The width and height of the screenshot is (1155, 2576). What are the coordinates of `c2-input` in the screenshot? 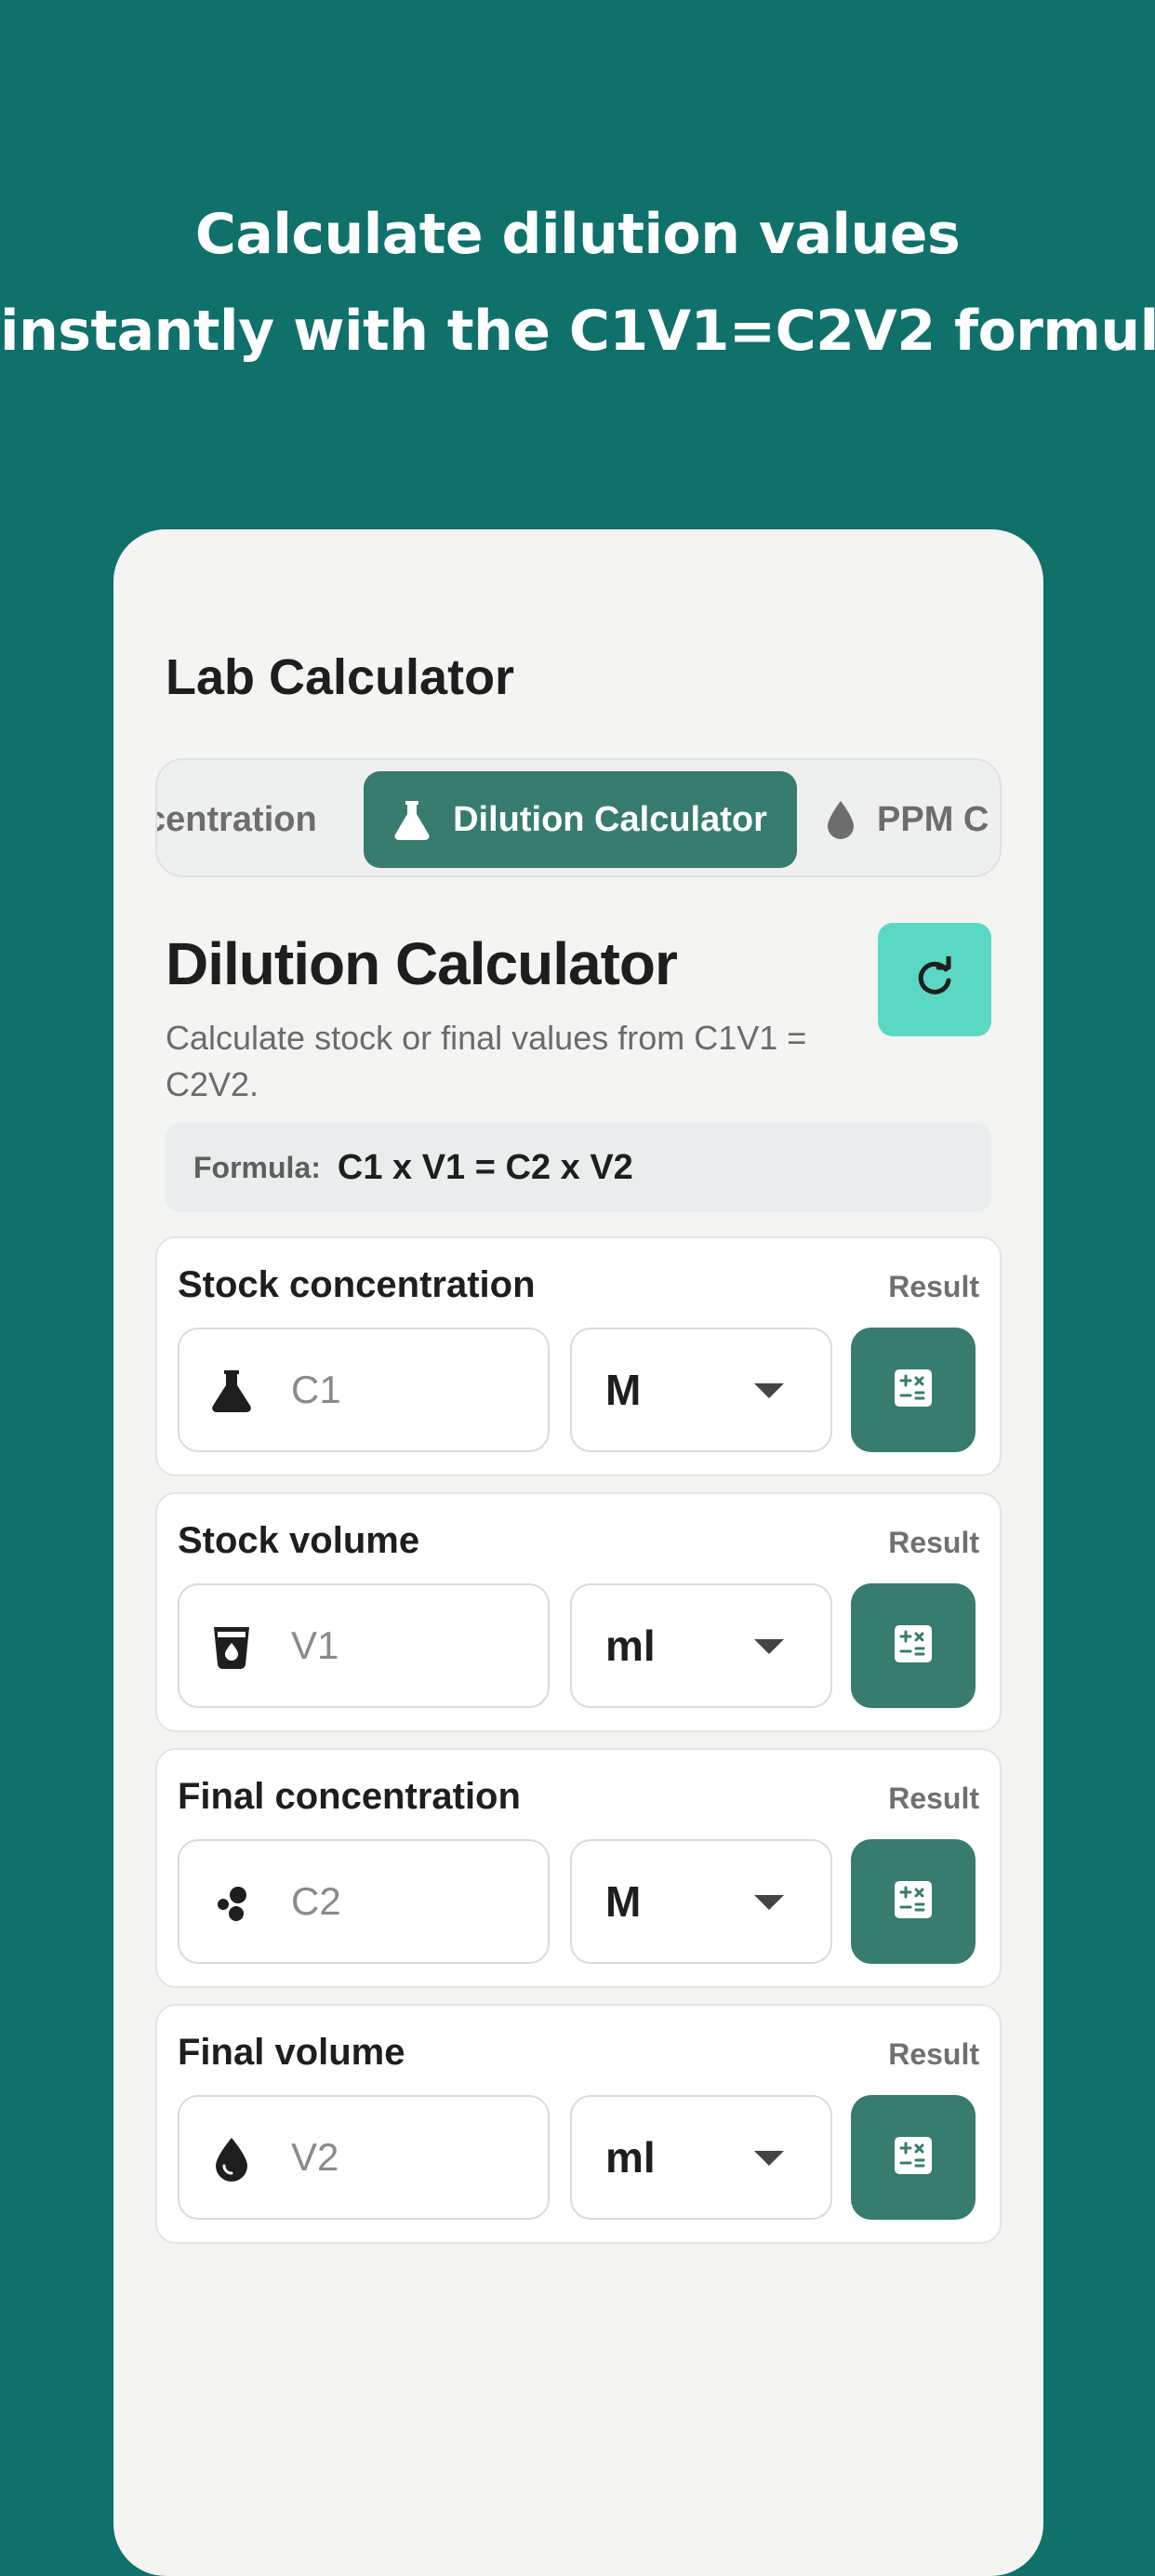 It's located at (407, 1901).